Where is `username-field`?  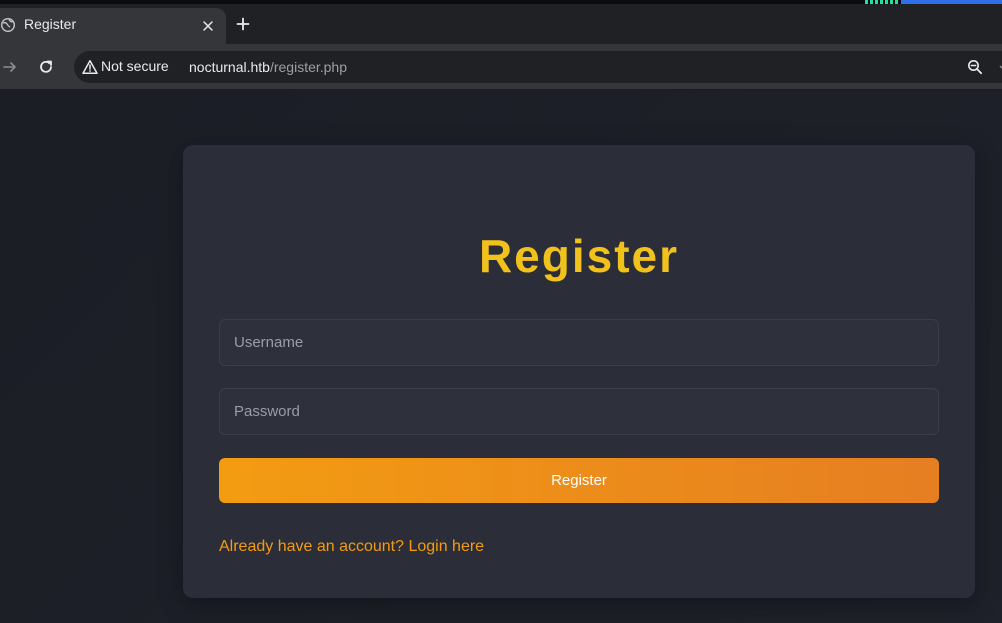 username-field is located at coordinates (579, 342).